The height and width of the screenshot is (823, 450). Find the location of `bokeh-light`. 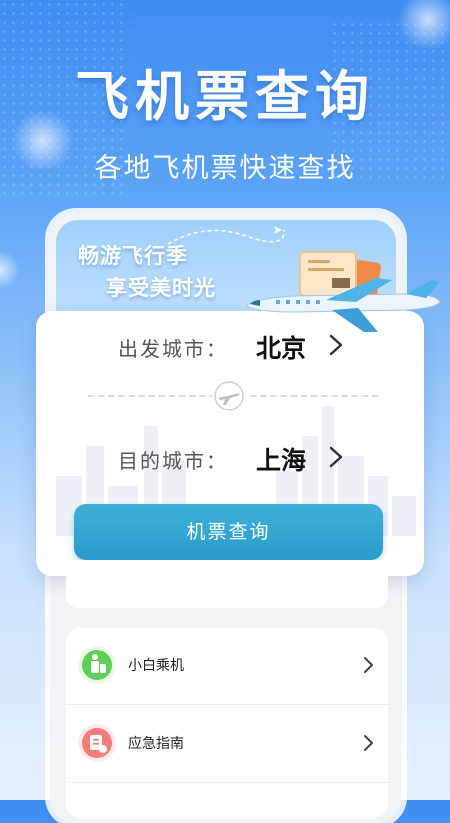

bokeh-light is located at coordinates (10, 270).